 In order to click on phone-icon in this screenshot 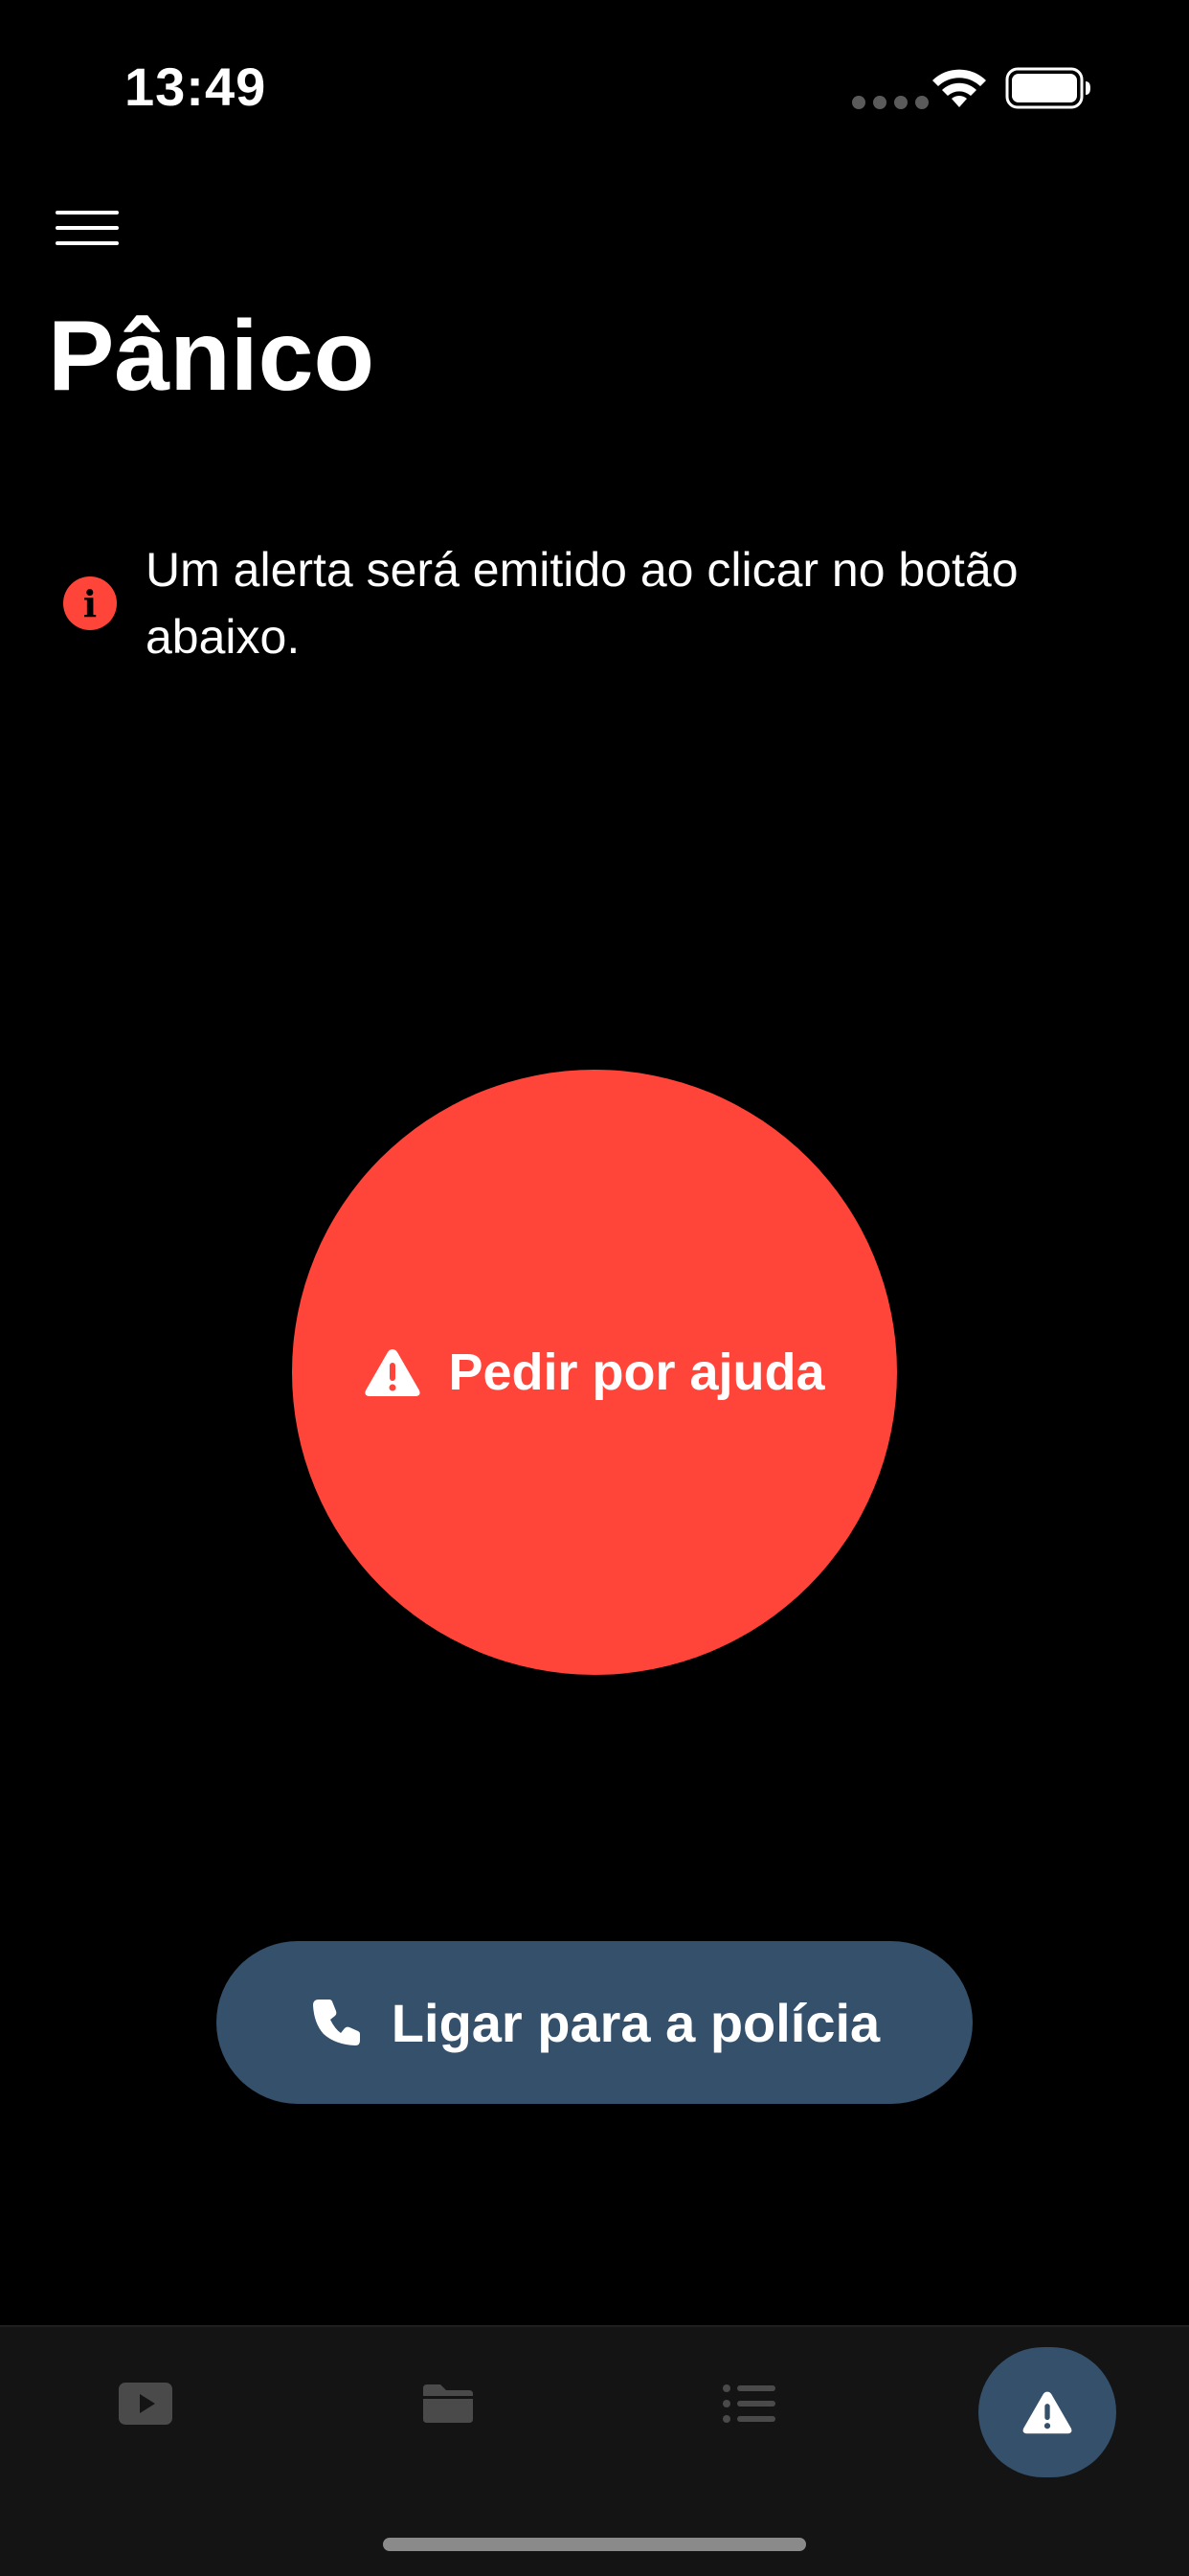, I will do `click(336, 2022)`.